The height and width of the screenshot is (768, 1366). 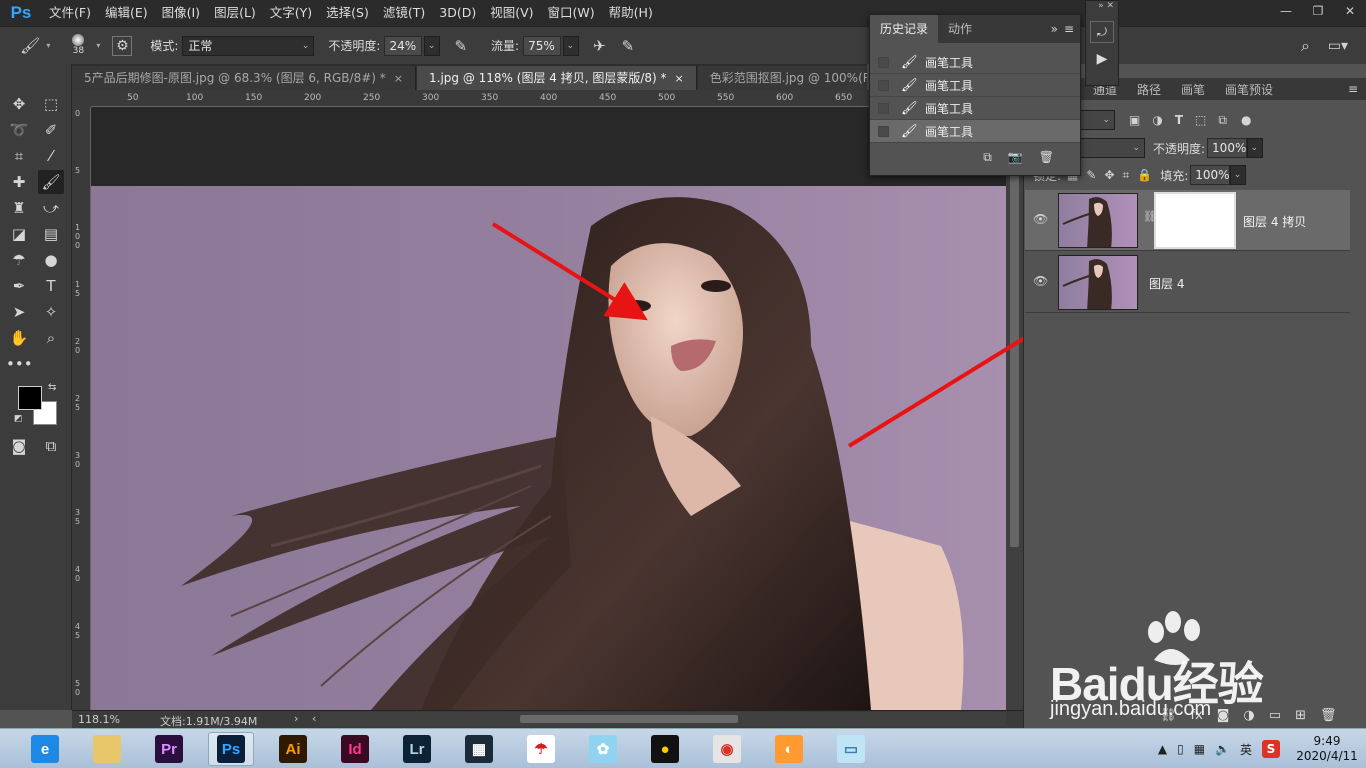 What do you see at coordinates (296, 718) in the screenshot?
I see `chevron-right-icon: ›` at bounding box center [296, 718].